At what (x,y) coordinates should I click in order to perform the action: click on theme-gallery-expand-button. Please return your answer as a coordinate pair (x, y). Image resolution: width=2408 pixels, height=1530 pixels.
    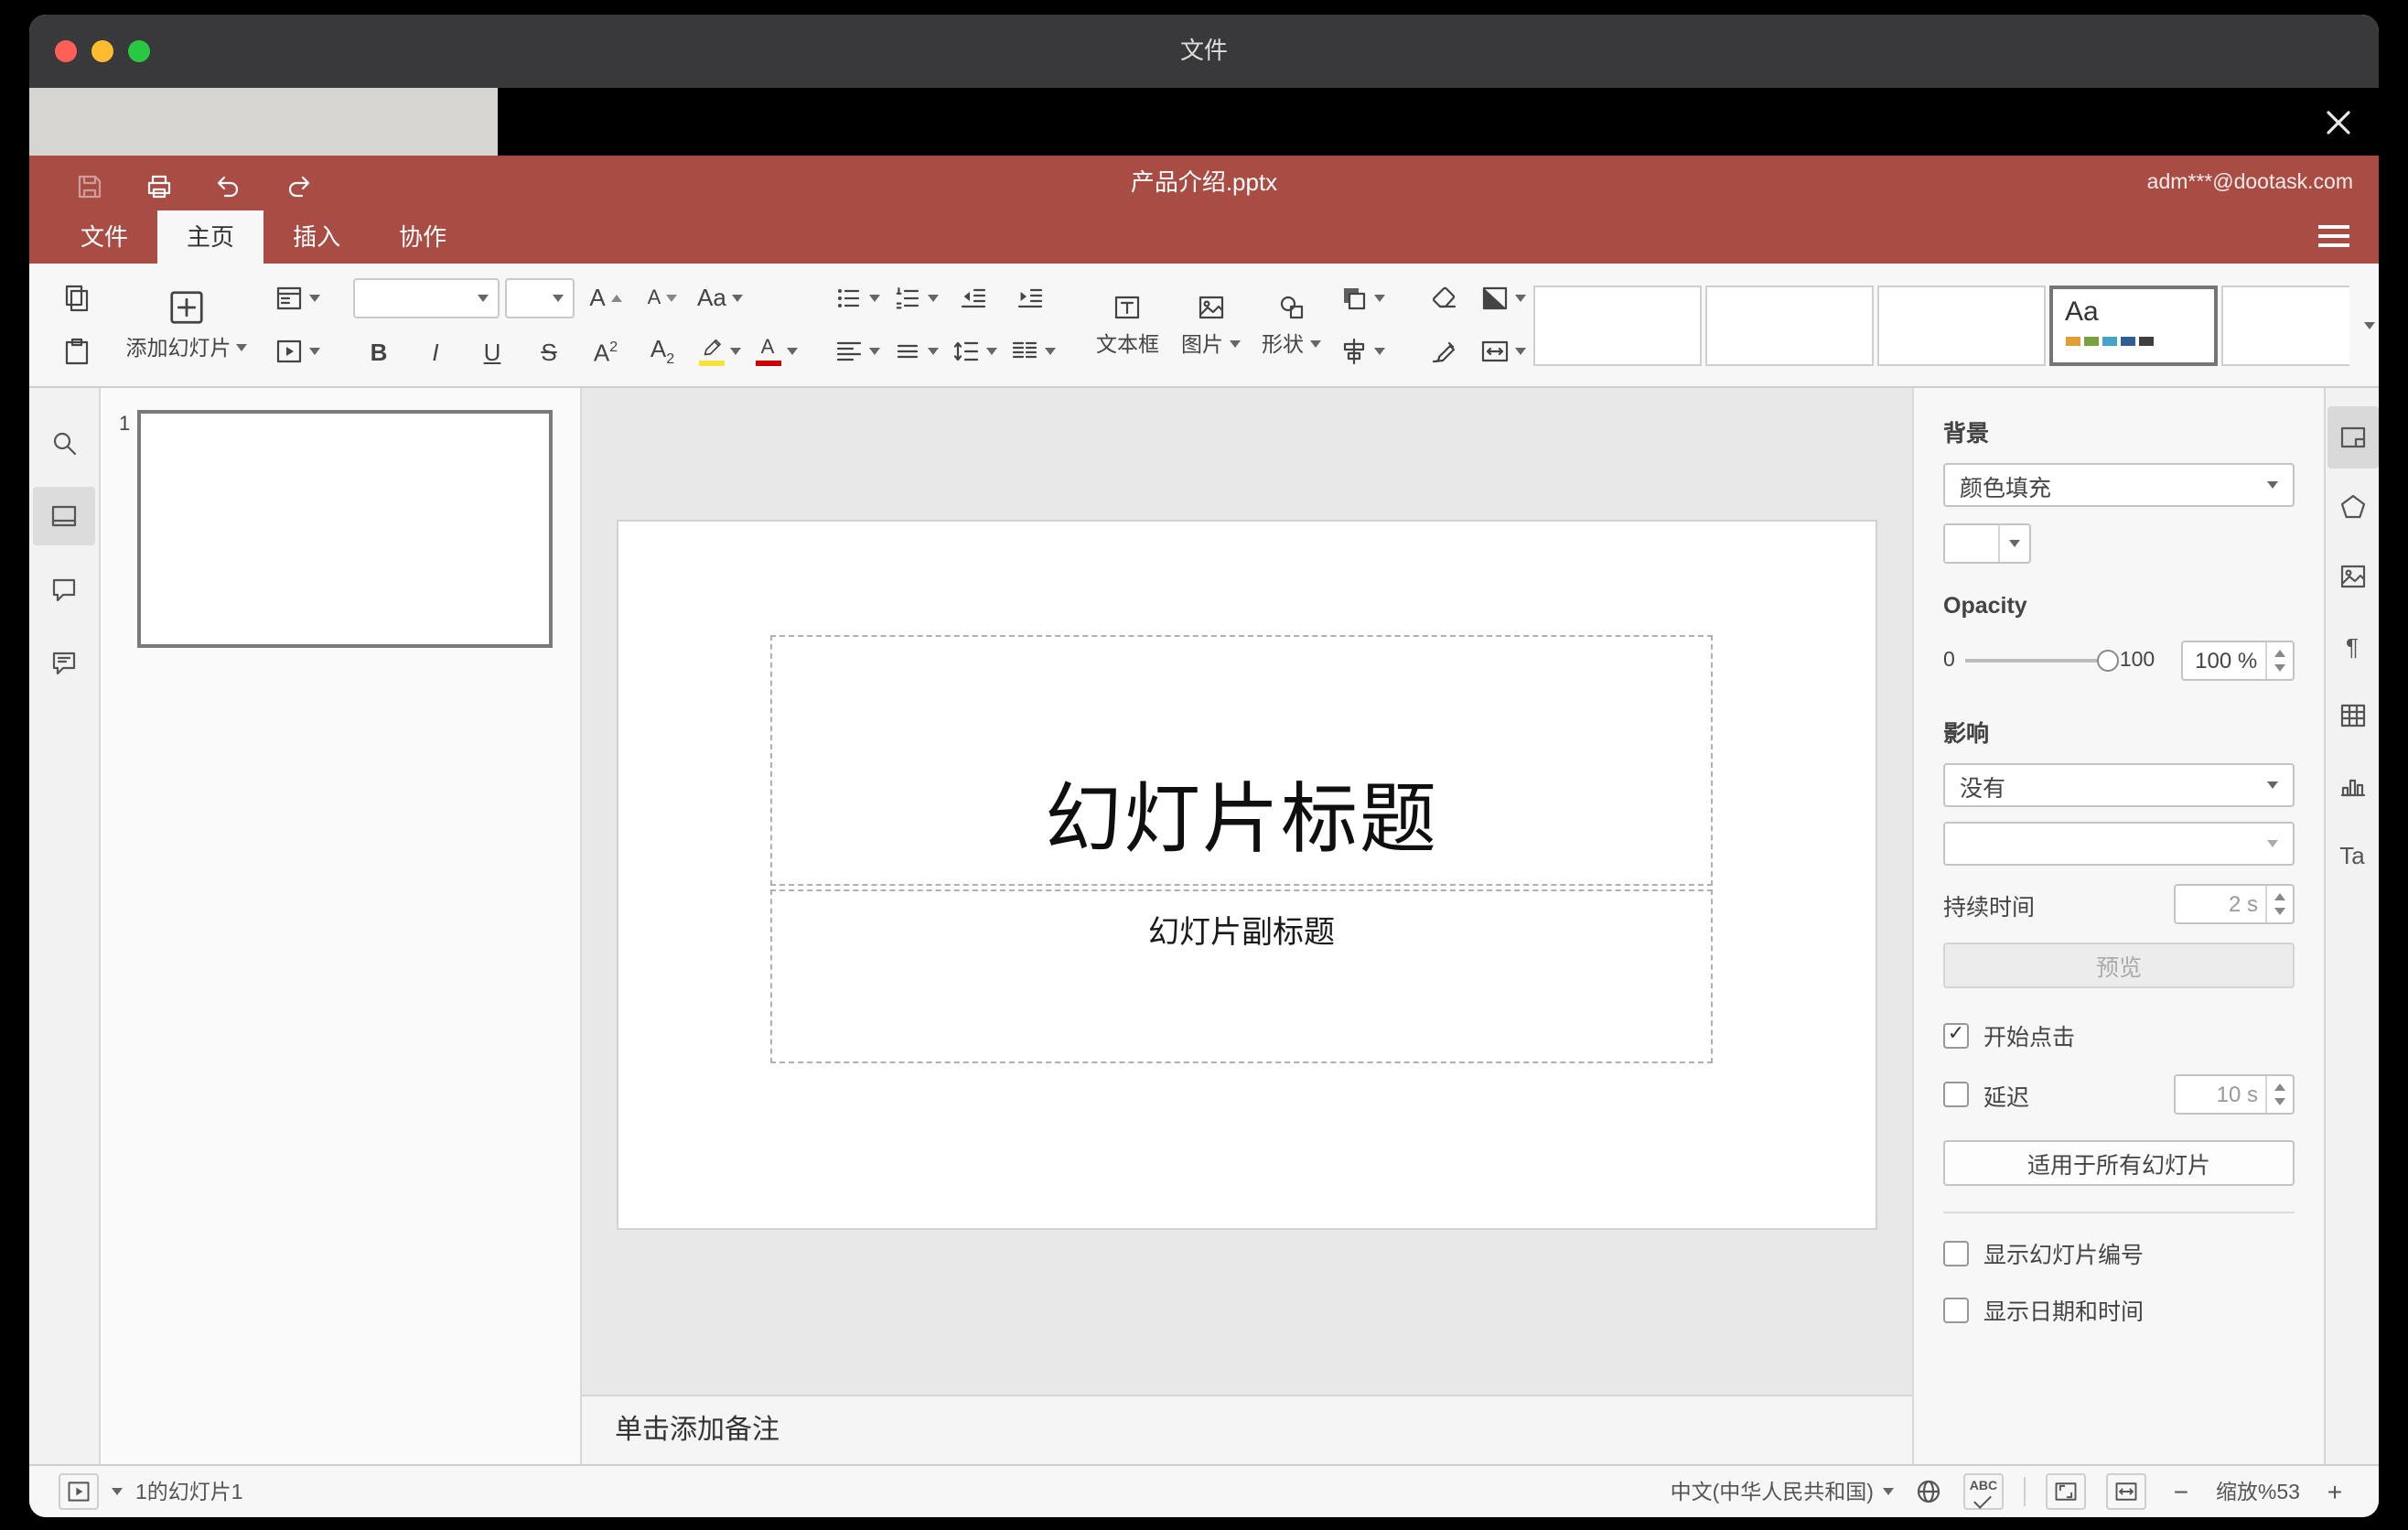
    Looking at the image, I should click on (2364, 325).